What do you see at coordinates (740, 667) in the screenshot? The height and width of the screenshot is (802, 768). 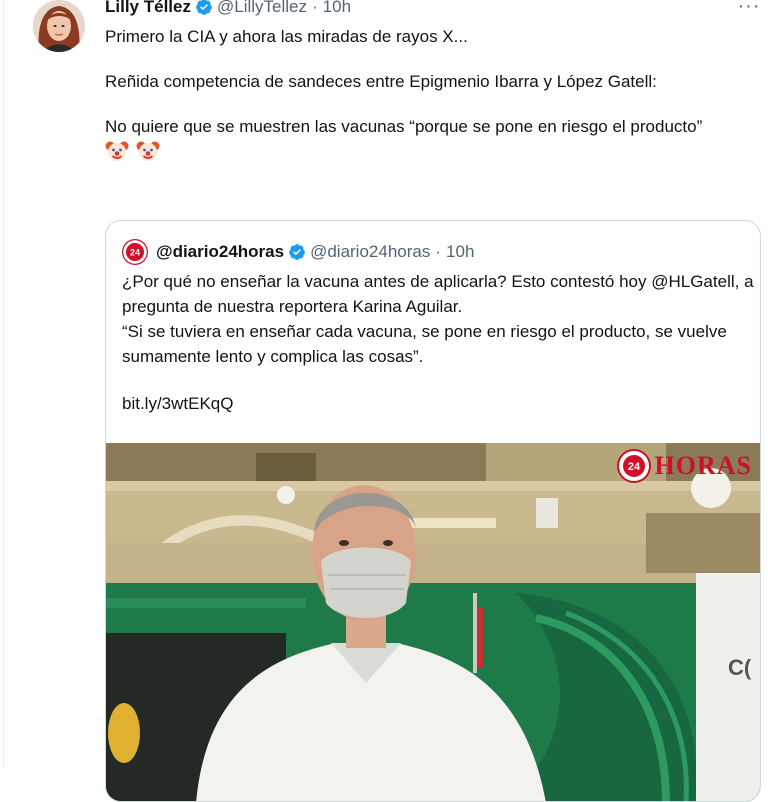 I see `sign-fragment-text: C(` at bounding box center [740, 667].